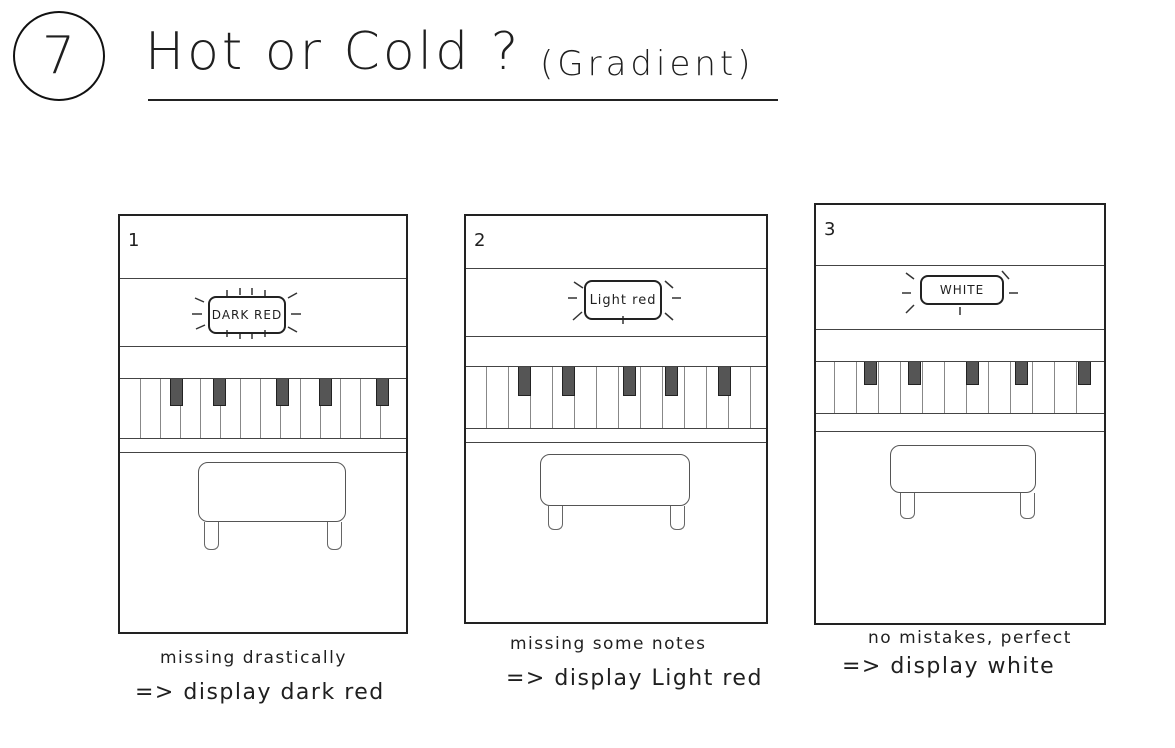  Describe the element at coordinates (830, 229) in the screenshot. I see `panel-number: 3` at that location.